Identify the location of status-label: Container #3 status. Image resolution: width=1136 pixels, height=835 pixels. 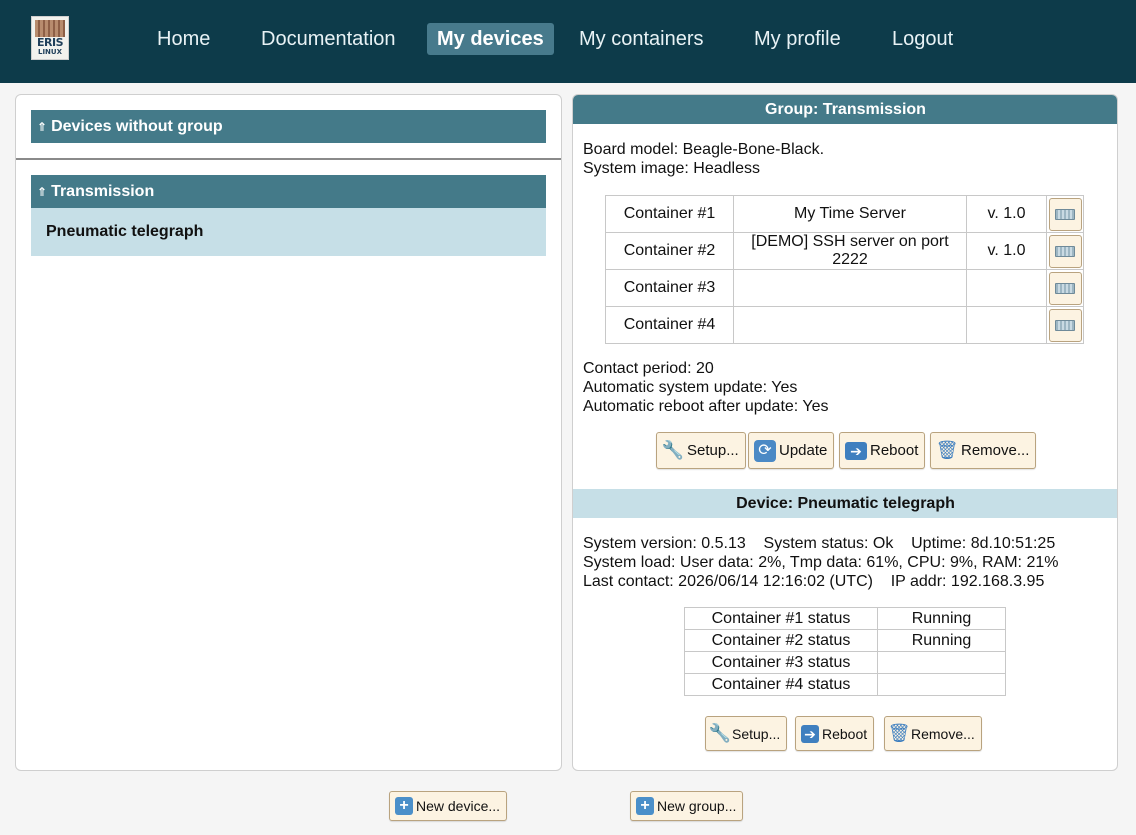
(781, 662).